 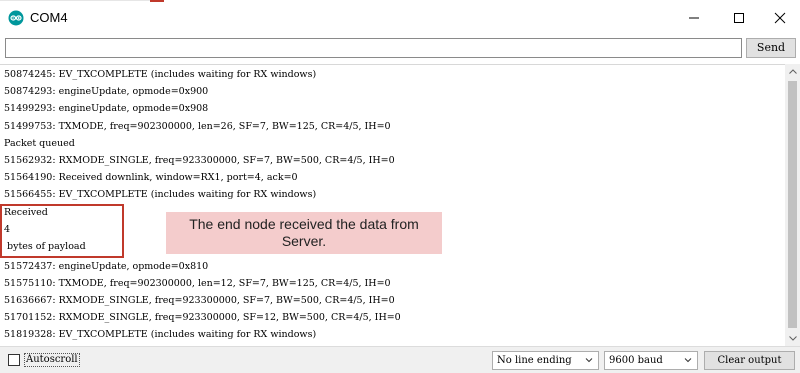 I want to click on output-line: 50874293: engineUpdate, opmode=0x900, so click(x=106, y=91).